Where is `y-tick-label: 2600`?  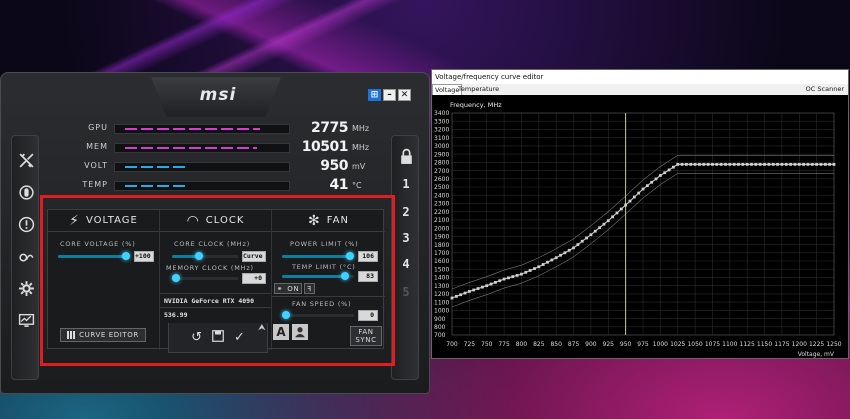
y-tick-label: 2600 is located at coordinates (441, 179).